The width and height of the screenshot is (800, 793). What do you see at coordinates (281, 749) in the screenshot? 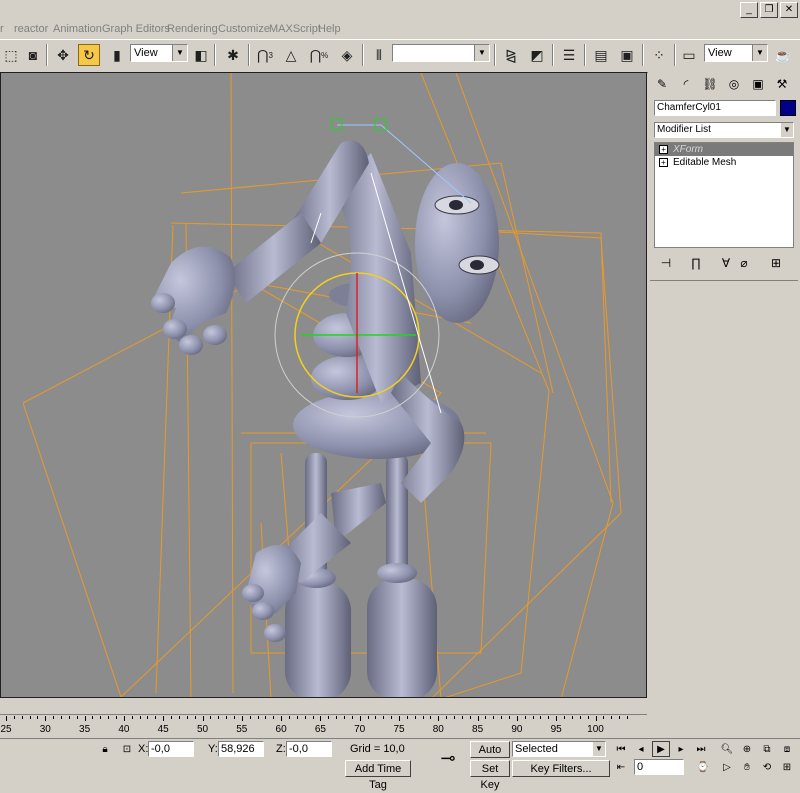
I see `z-label: Z:` at bounding box center [281, 749].